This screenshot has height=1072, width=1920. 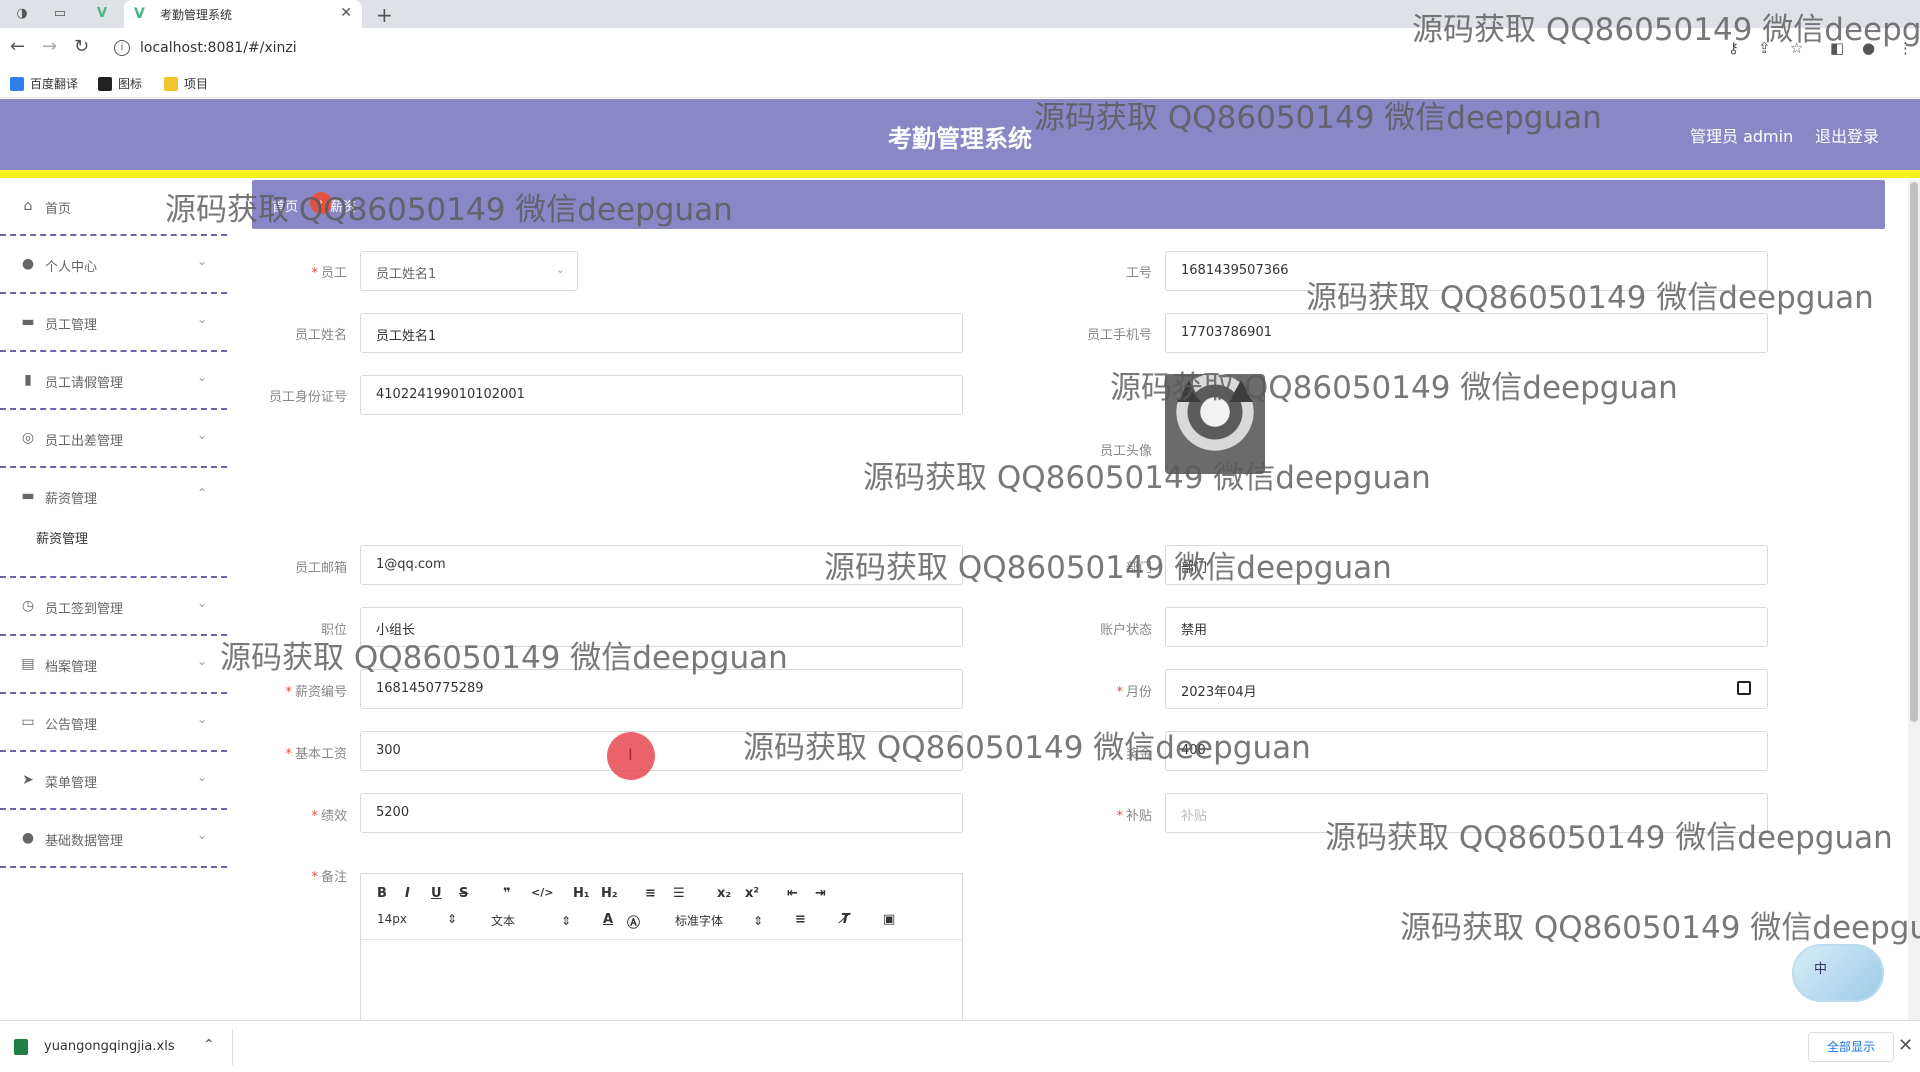 I want to click on employee-select: 员工姓名1 ⌄, so click(x=469, y=271).